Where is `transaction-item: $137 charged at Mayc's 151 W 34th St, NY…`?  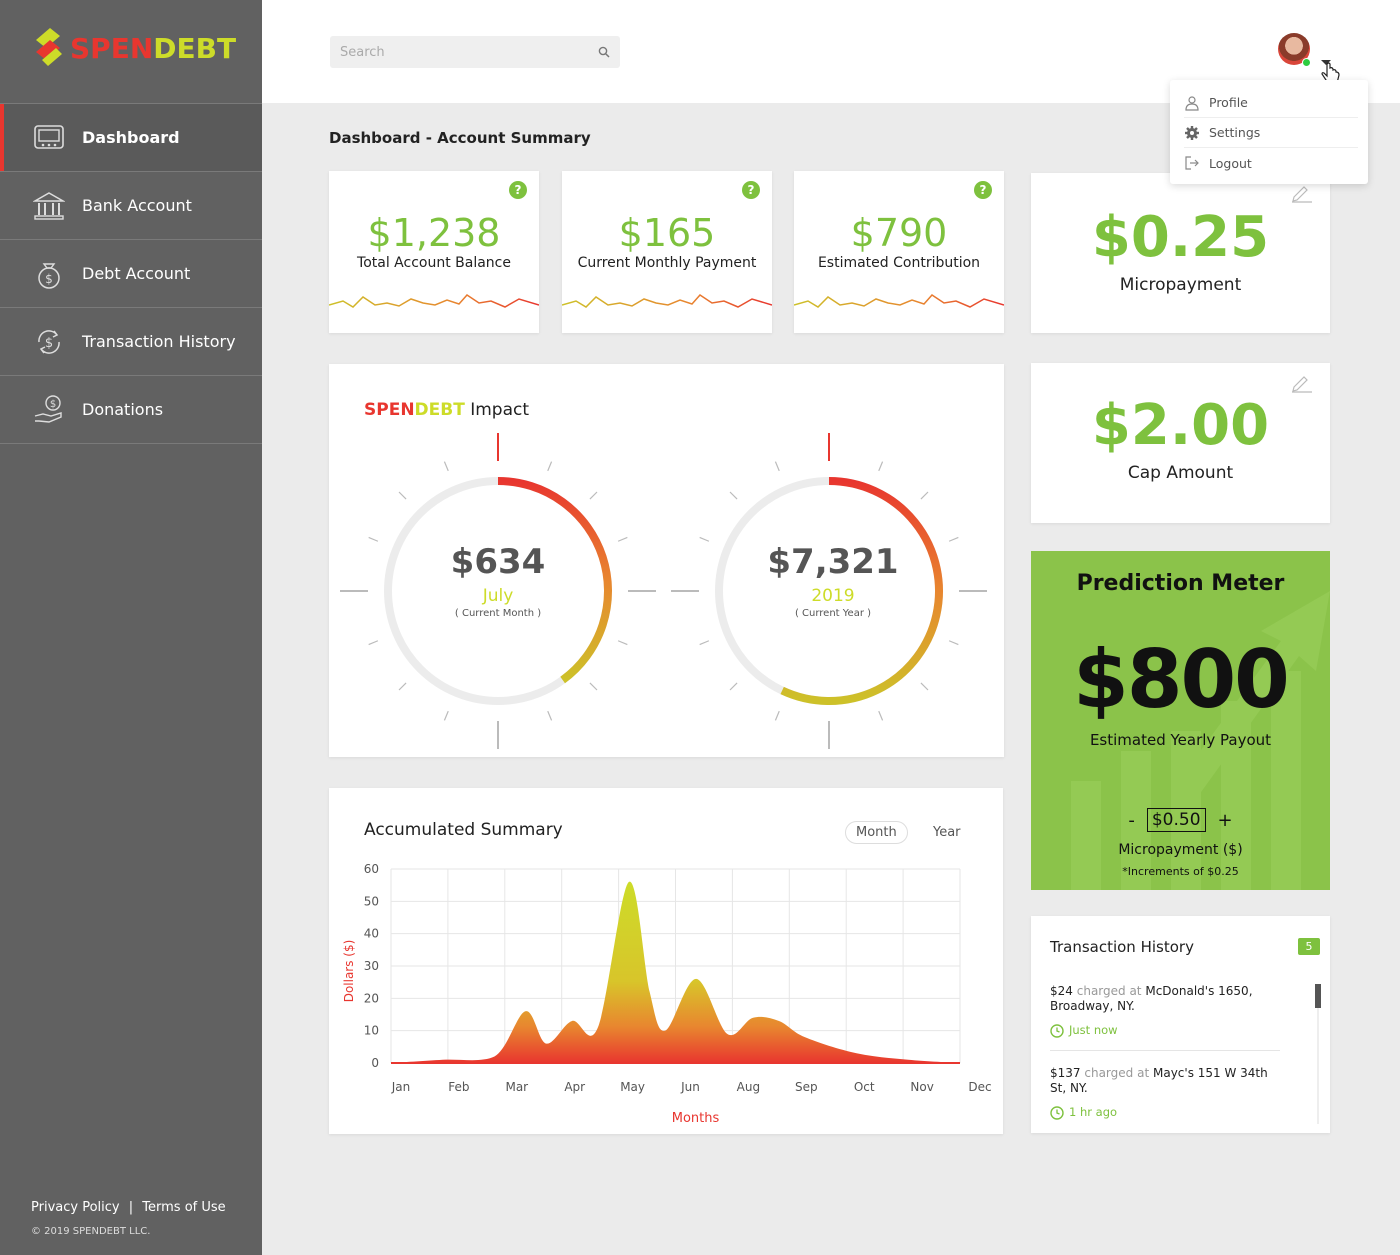
transaction-item: $137 charged at Mayc's 151 W 34th St, NY… is located at coordinates (1165, 1093).